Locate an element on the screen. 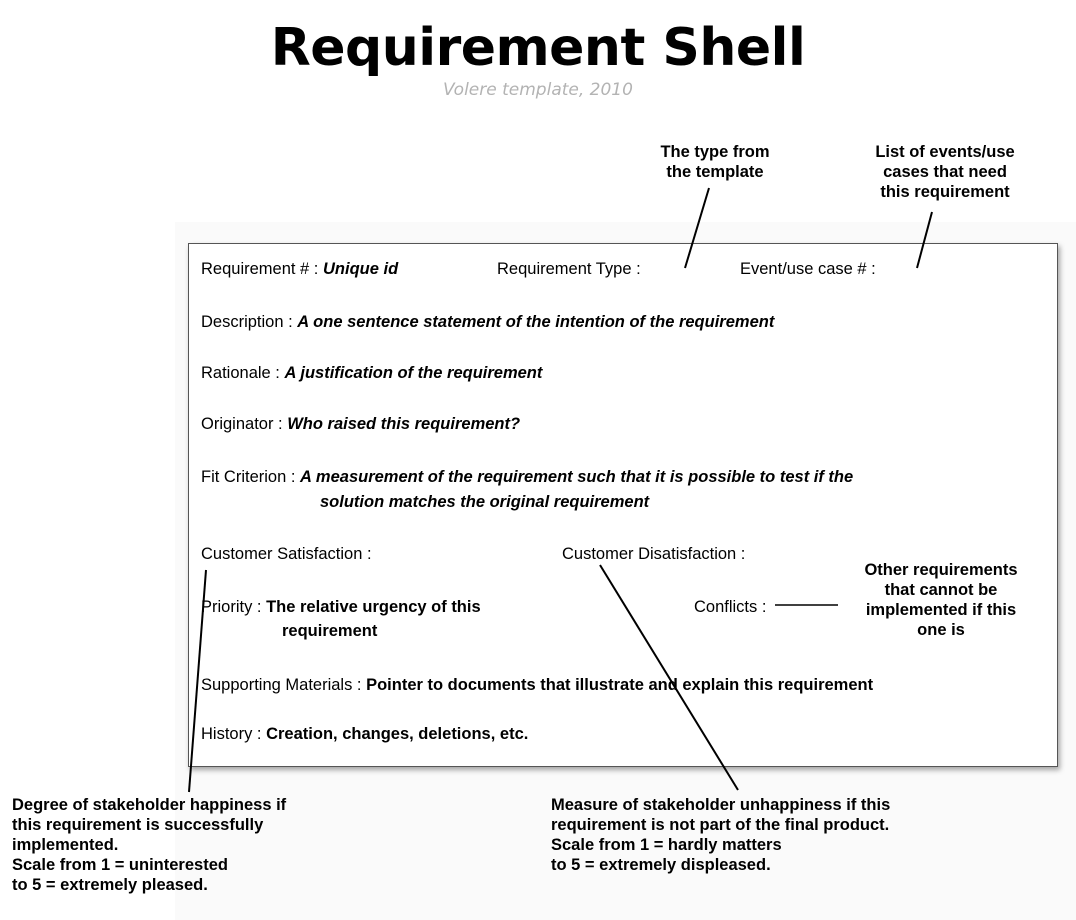 Image resolution: width=1076 pixels, height=920 pixels. connector-events is located at coordinates (924, 240).